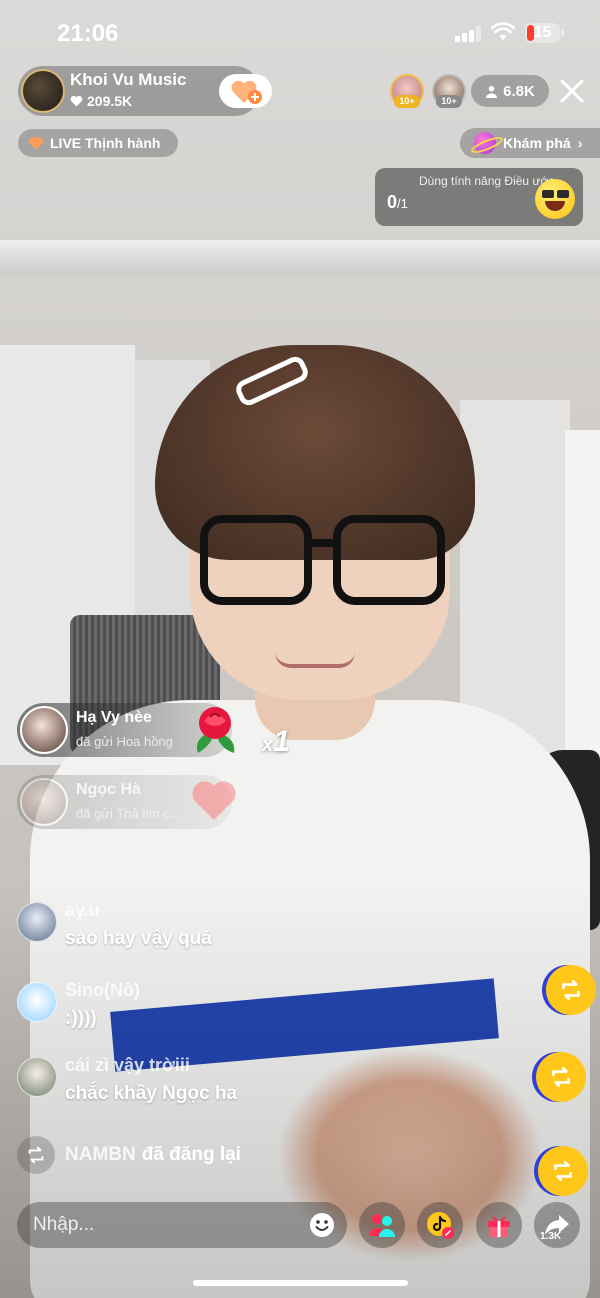  Describe the element at coordinates (215, 730) in the screenshot. I see `rose-gift-icon` at that location.